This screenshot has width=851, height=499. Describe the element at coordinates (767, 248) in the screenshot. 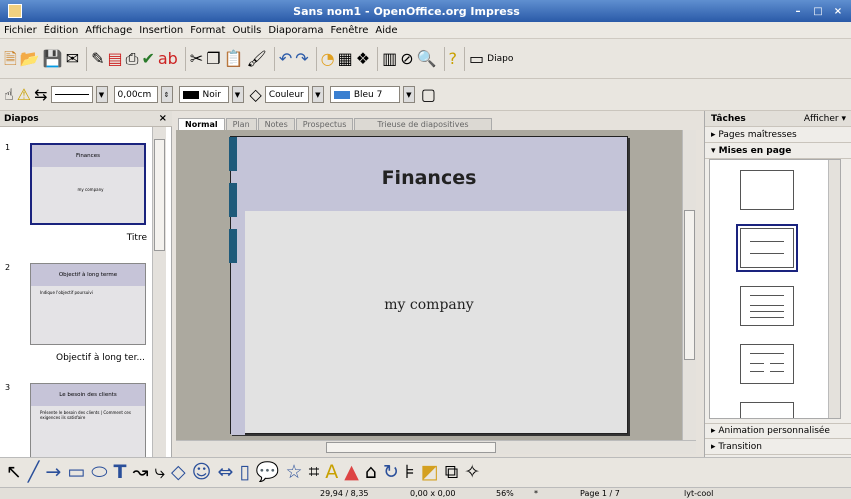

I see `layout-title-only` at that location.